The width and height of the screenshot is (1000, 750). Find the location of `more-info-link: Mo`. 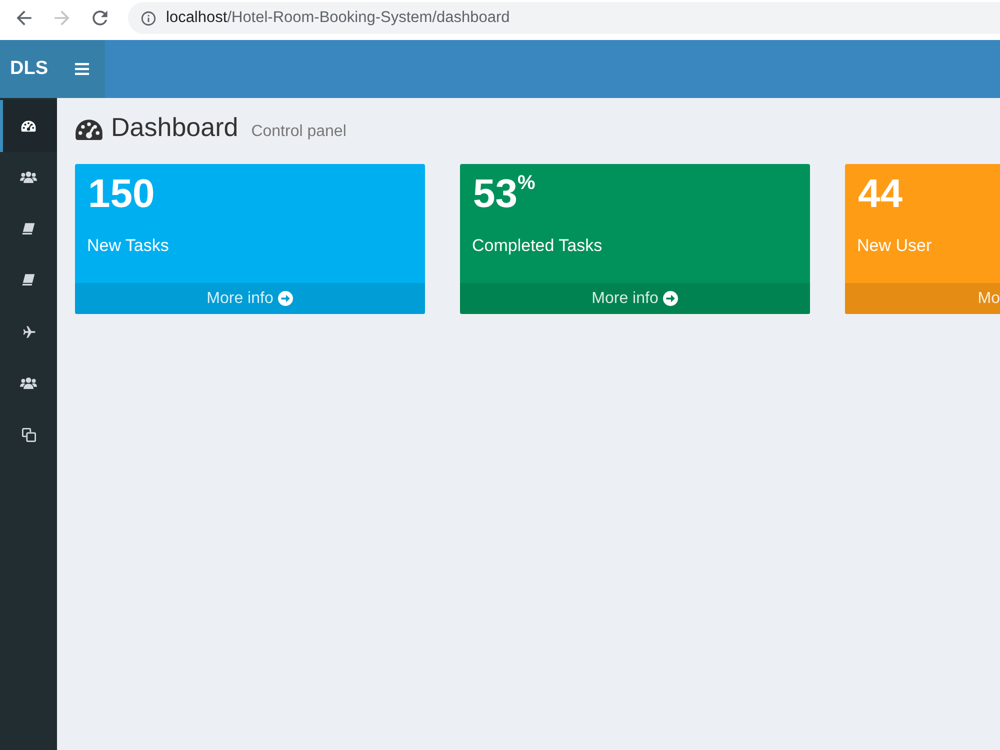

more-info-link: Mo is located at coordinates (922, 298).